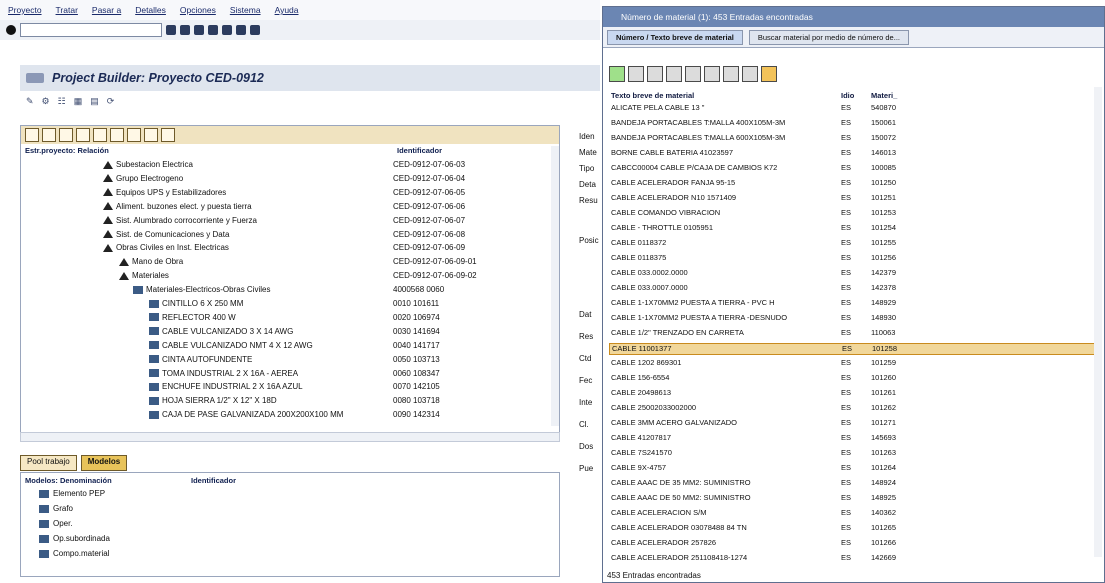 Image resolution: width=1105 pixels, height=583 pixels. I want to click on menu-item-0: Proyecto, so click(25, 10).